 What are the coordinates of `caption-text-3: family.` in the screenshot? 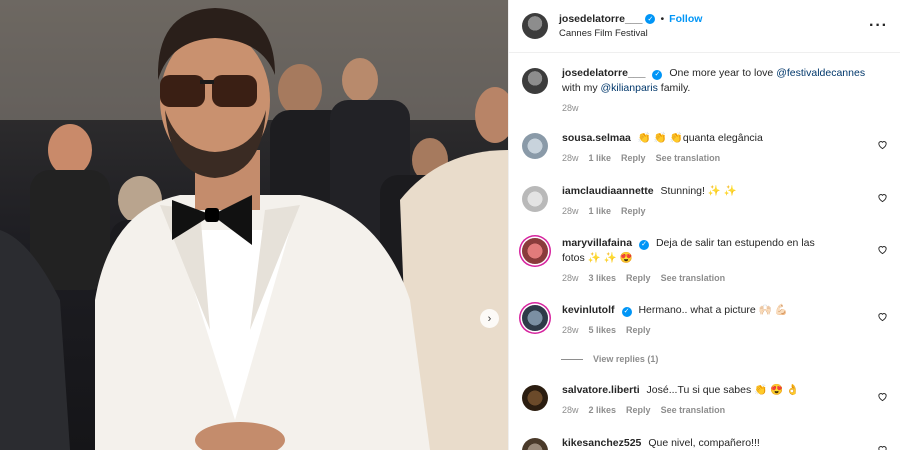 It's located at (675, 88).